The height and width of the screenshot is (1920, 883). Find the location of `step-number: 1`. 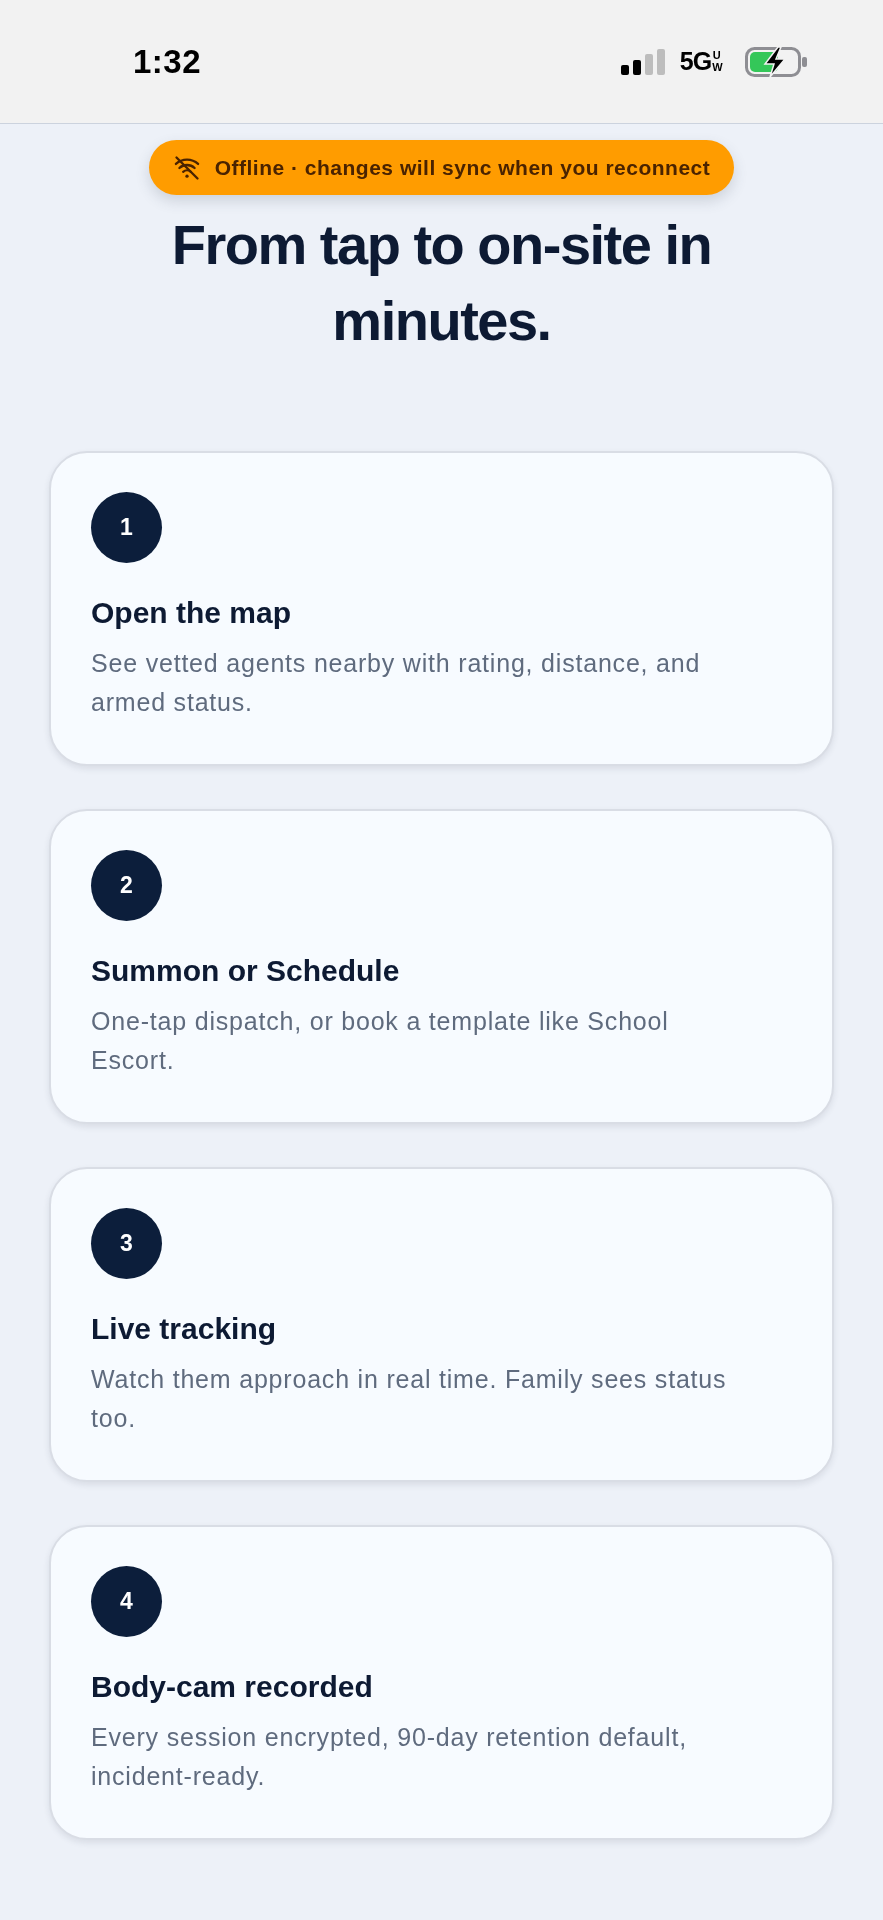

step-number: 1 is located at coordinates (126, 527).